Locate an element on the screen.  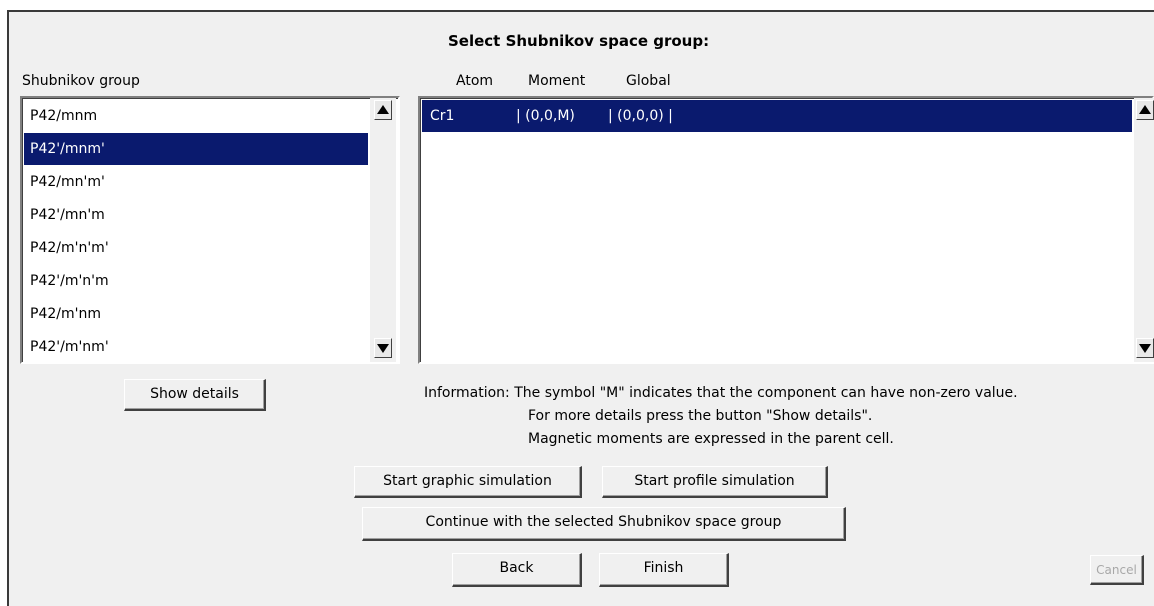
list-item: P42'/m'nm' is located at coordinates (196, 347).